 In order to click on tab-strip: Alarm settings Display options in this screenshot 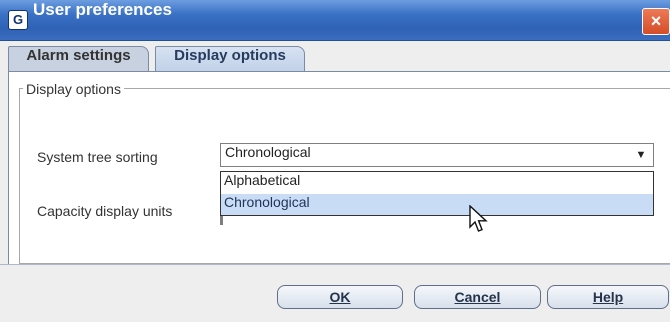, I will do `click(335, 56)`.